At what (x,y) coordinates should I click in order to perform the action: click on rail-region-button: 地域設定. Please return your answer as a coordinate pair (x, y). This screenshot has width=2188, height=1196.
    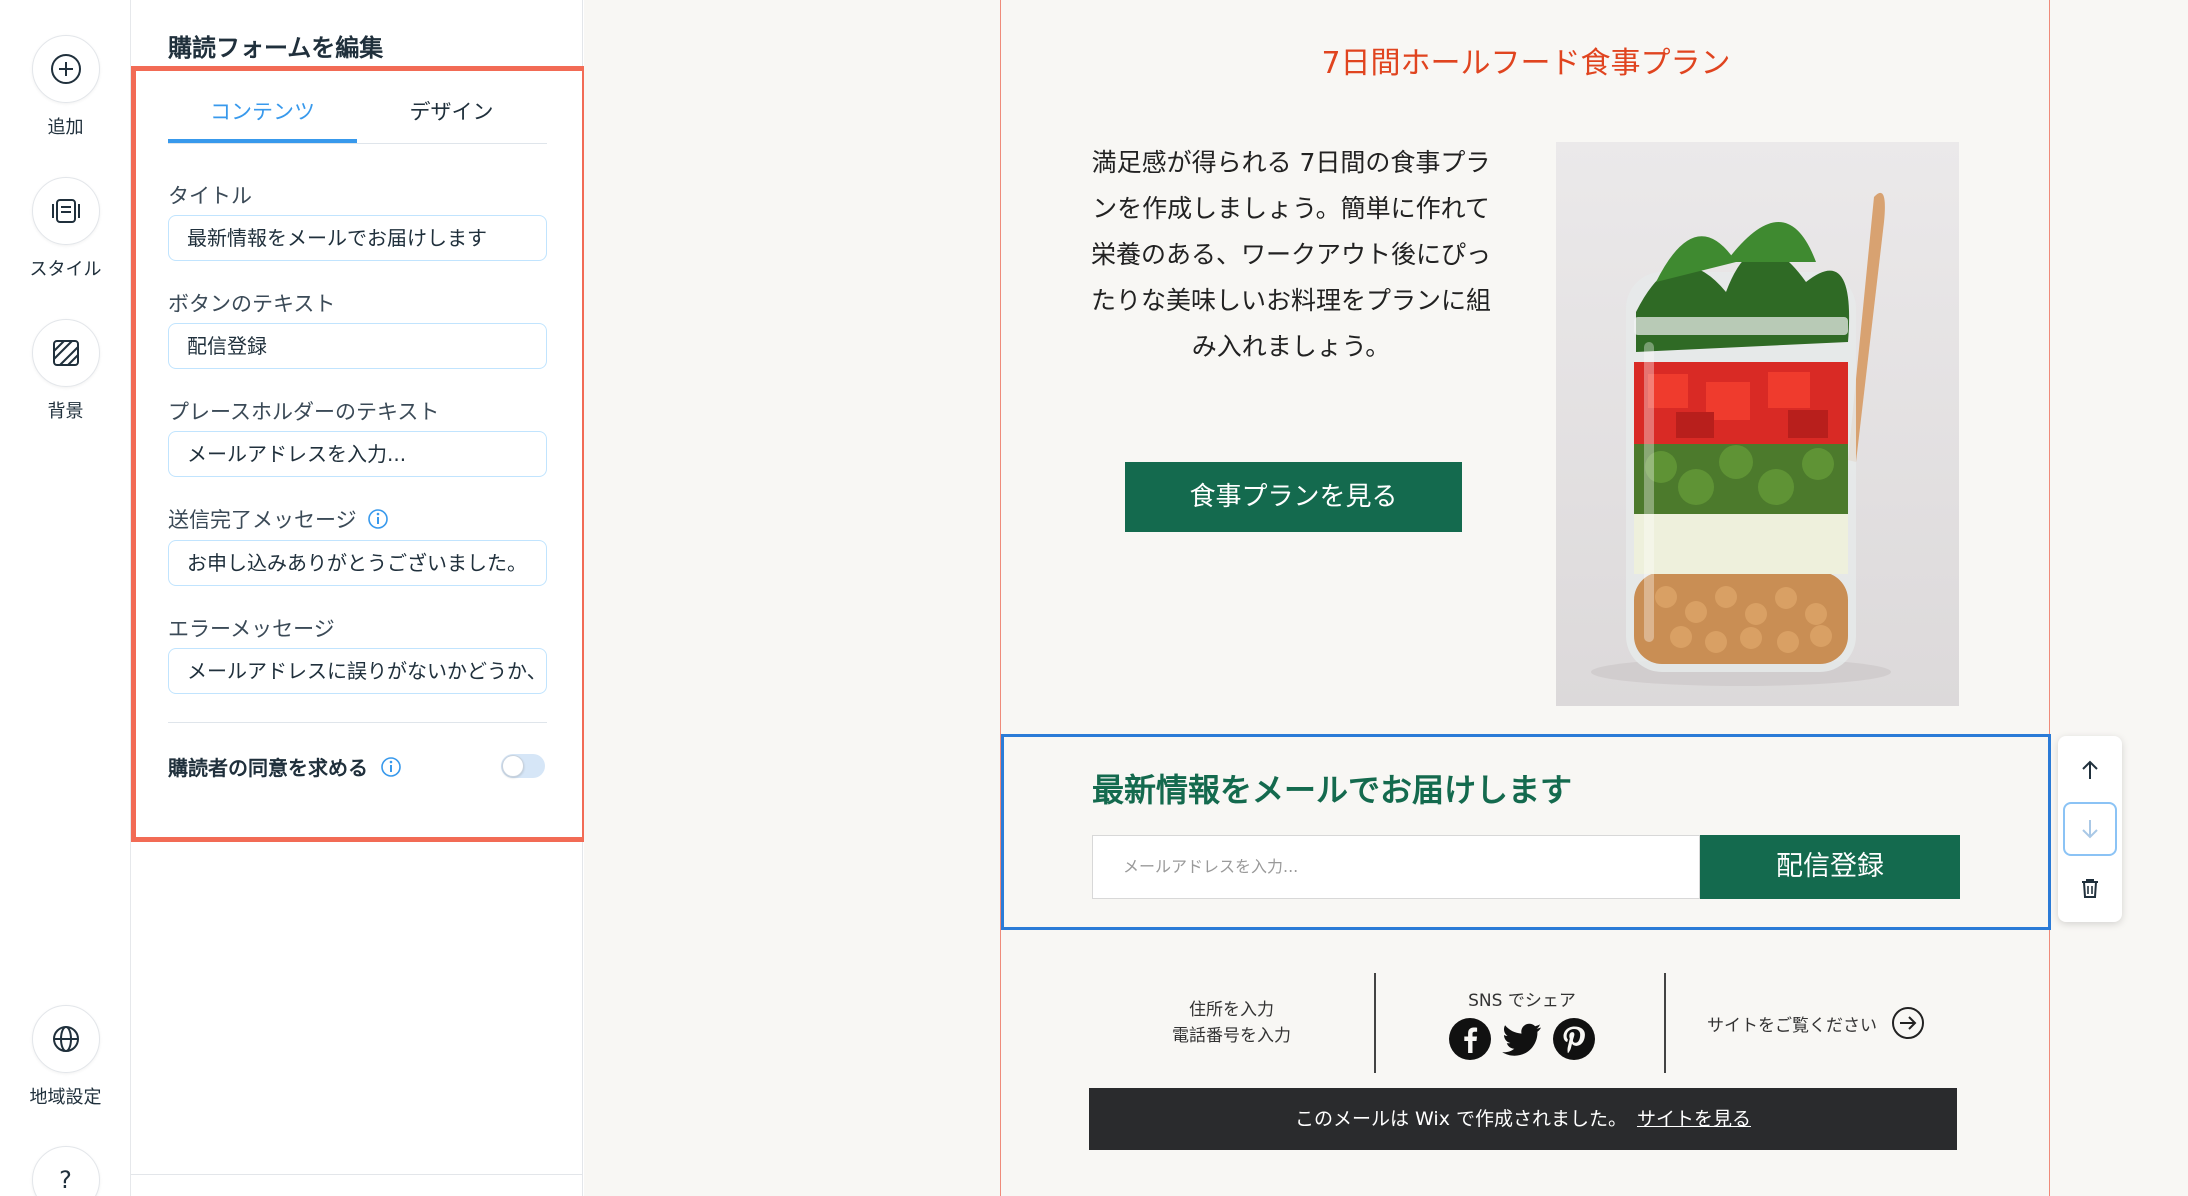
    Looking at the image, I should click on (65, 1057).